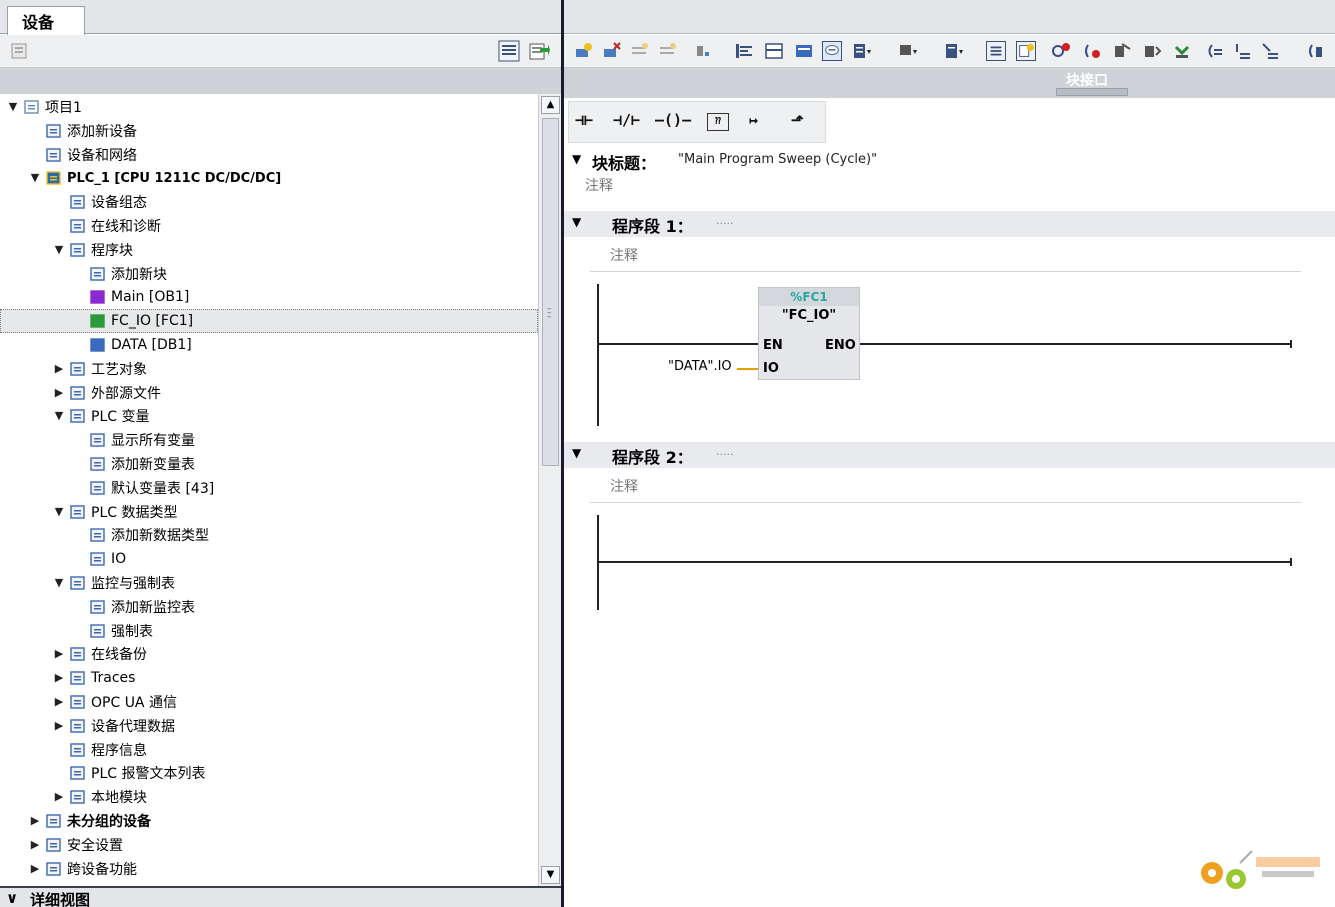 The width and height of the screenshot is (1335, 907). Describe the element at coordinates (269, 202) in the screenshot. I see `tree-item: 设备组态` at that location.